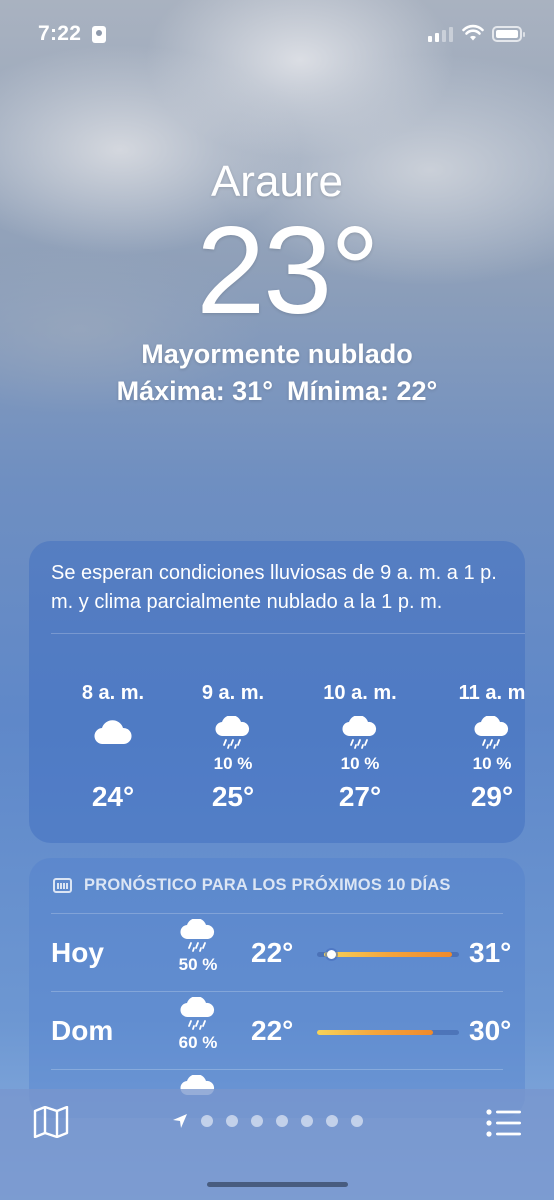 This screenshot has height=1200, width=554. Describe the element at coordinates (277, 1144) in the screenshot. I see `bottom-toolbar` at that location.